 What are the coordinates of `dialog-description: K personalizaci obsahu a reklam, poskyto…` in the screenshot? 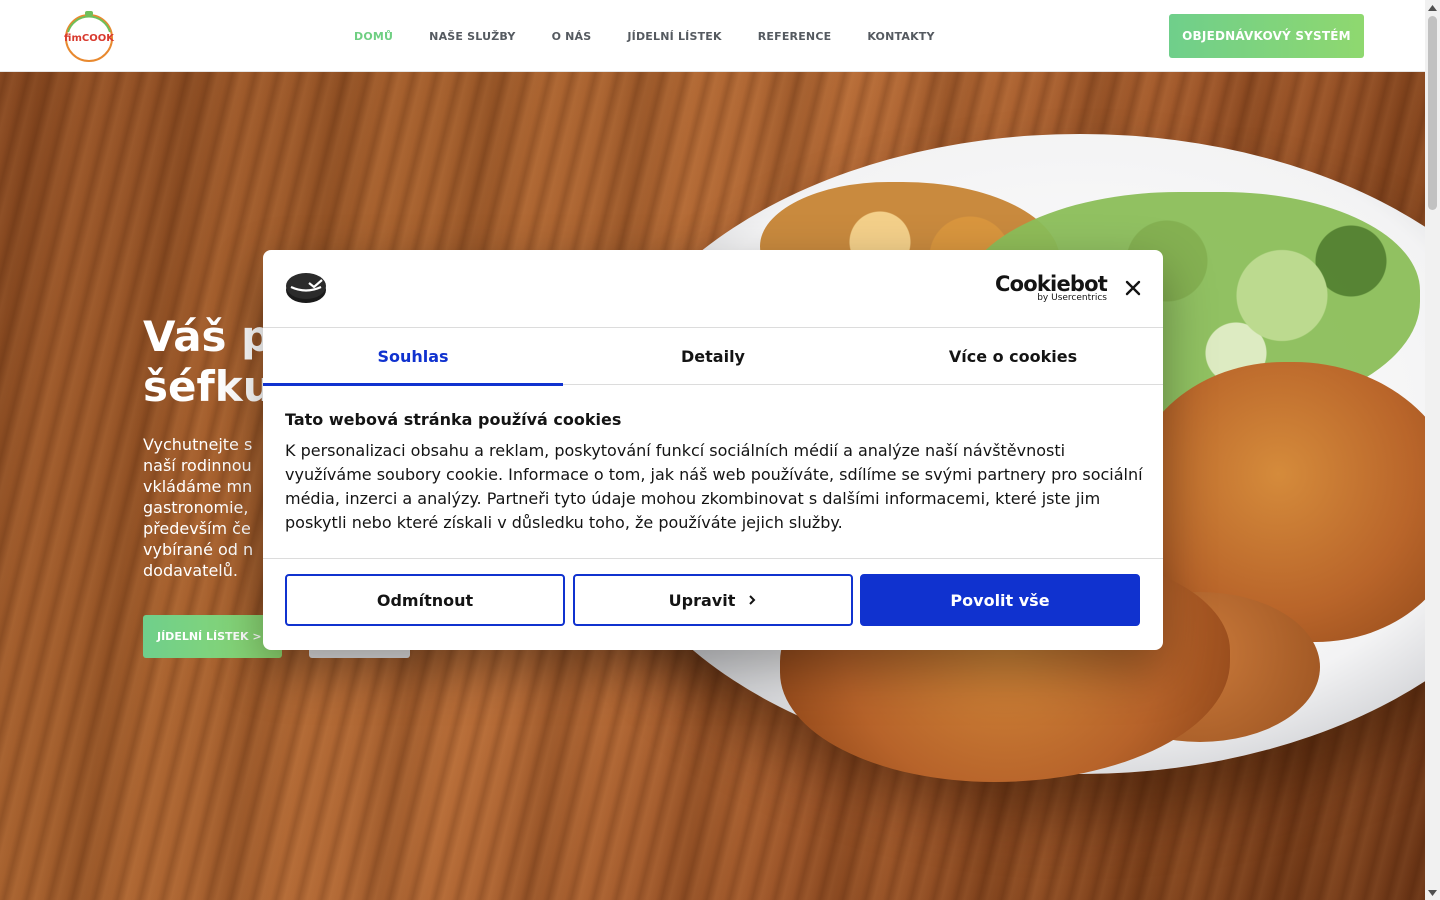 It's located at (714, 486).